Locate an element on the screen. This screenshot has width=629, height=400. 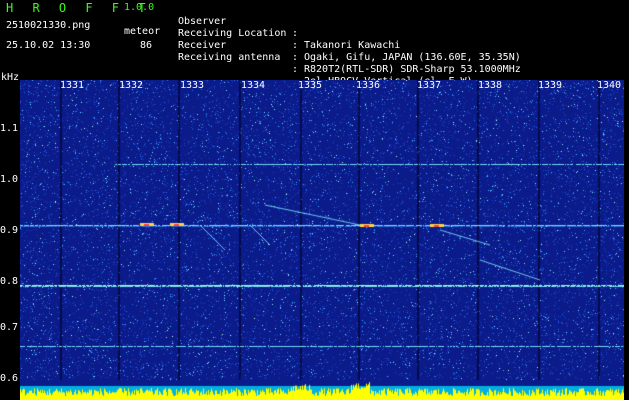
x-tick-label: 1332 is located at coordinates (131, 85).